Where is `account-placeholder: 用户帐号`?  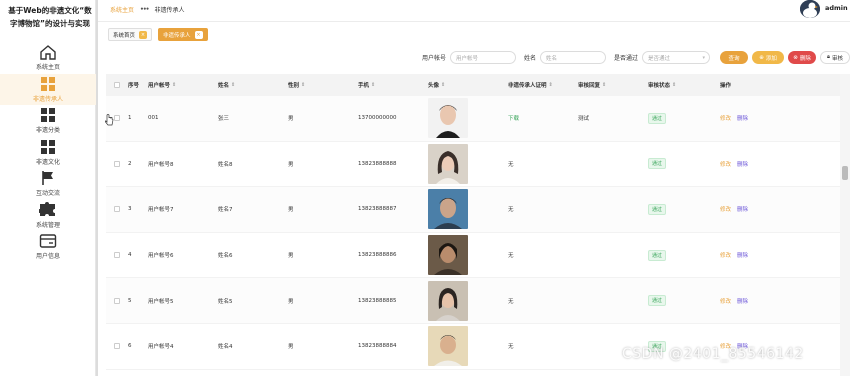
account-placeholder: 用户帐号 is located at coordinates (467, 58).